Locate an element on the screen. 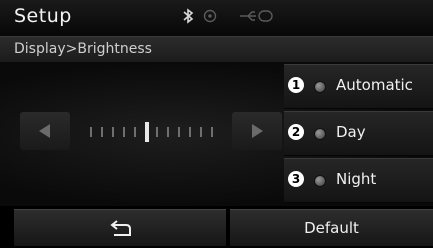  page-title: Setup is located at coordinates (43, 16).